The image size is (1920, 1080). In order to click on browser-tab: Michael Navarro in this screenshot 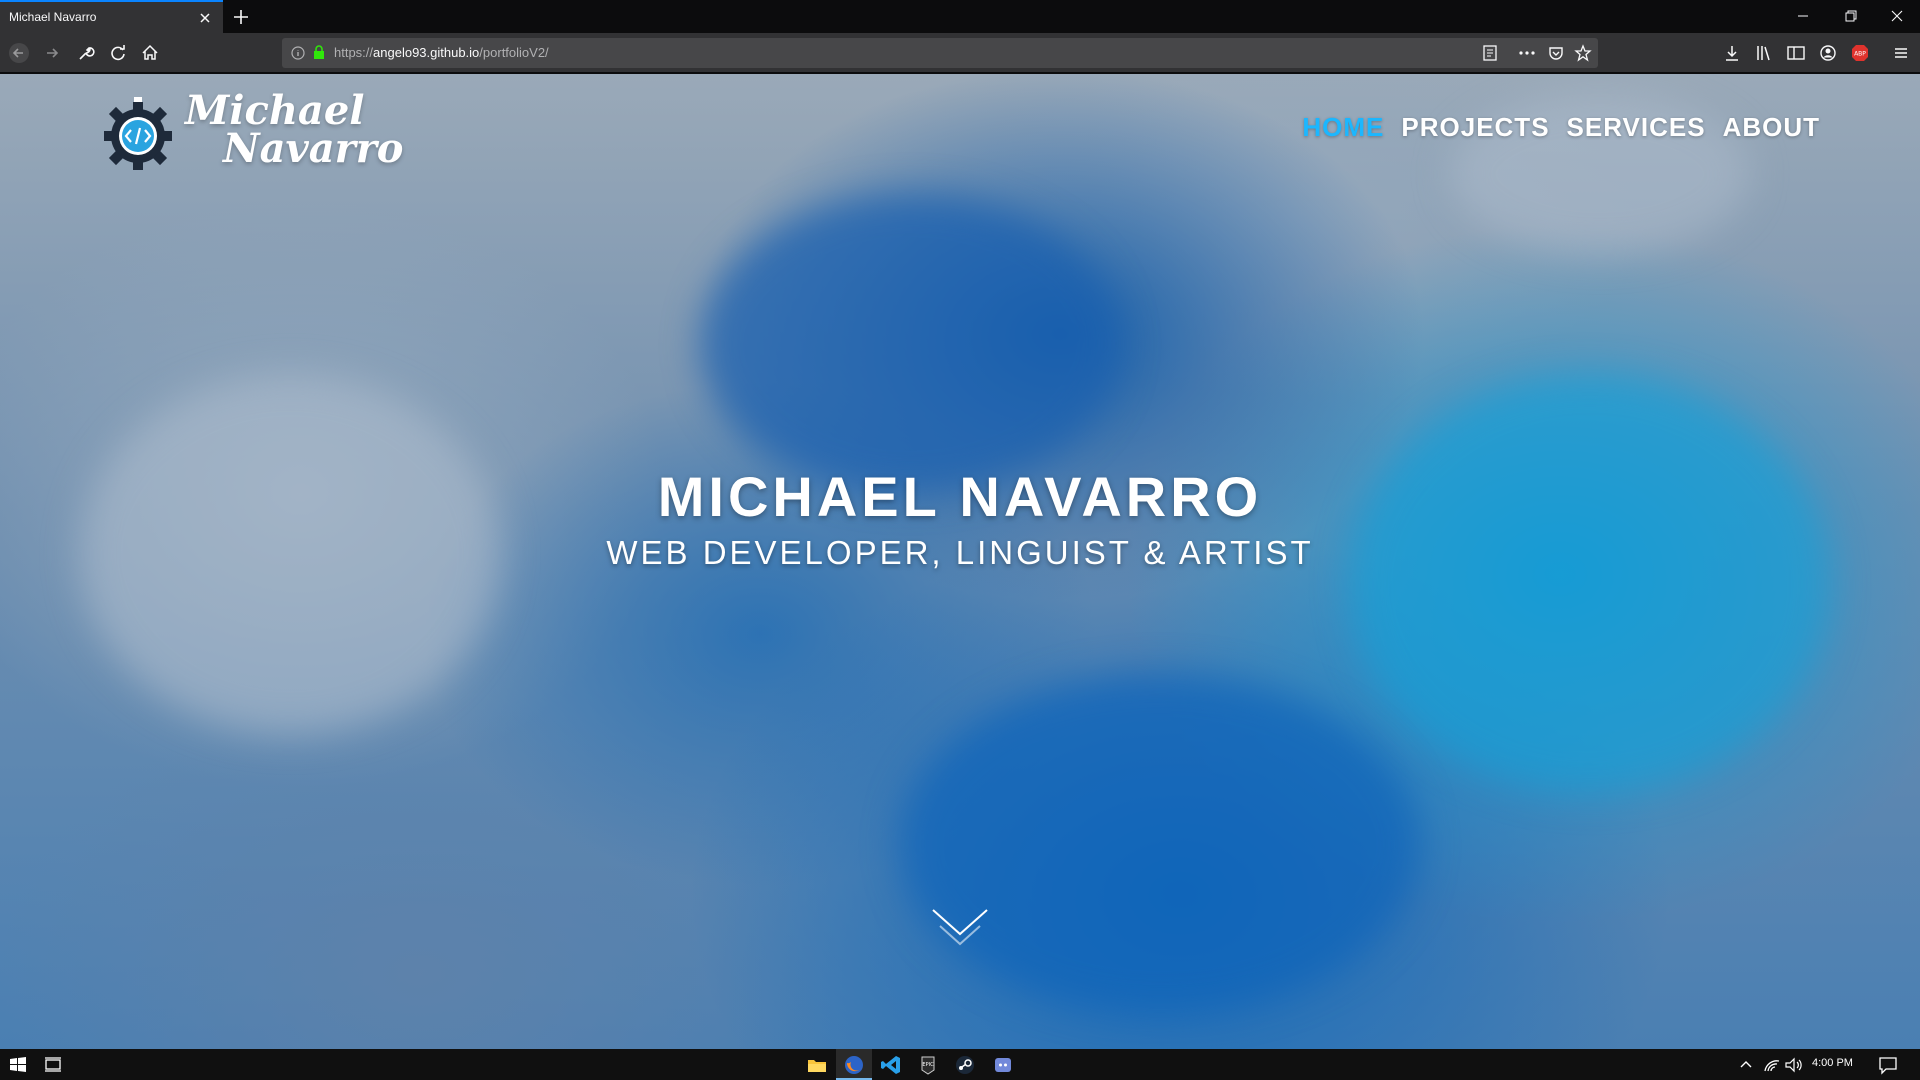, I will do `click(111, 16)`.